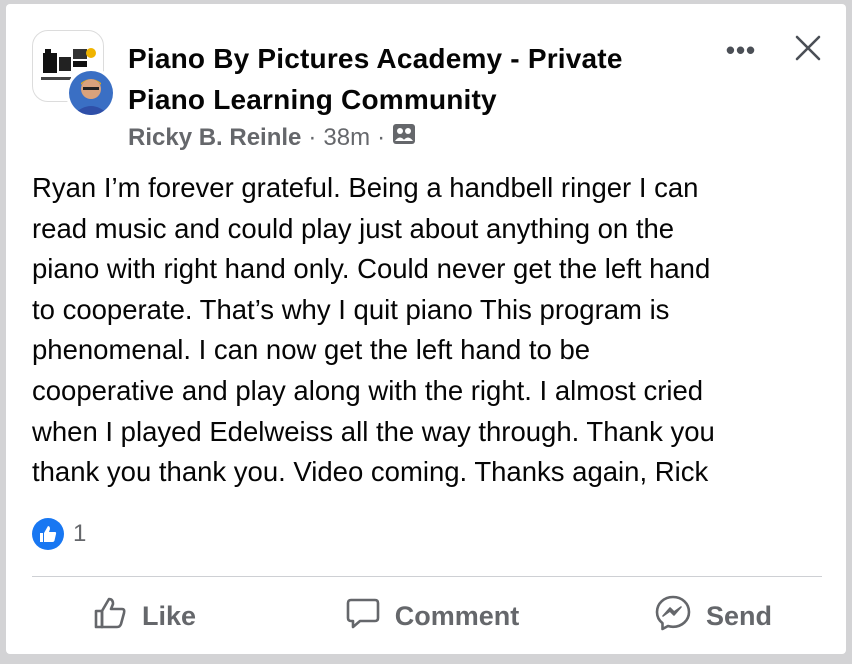 This screenshot has width=852, height=664. I want to click on send-button: Send, so click(683, 616).